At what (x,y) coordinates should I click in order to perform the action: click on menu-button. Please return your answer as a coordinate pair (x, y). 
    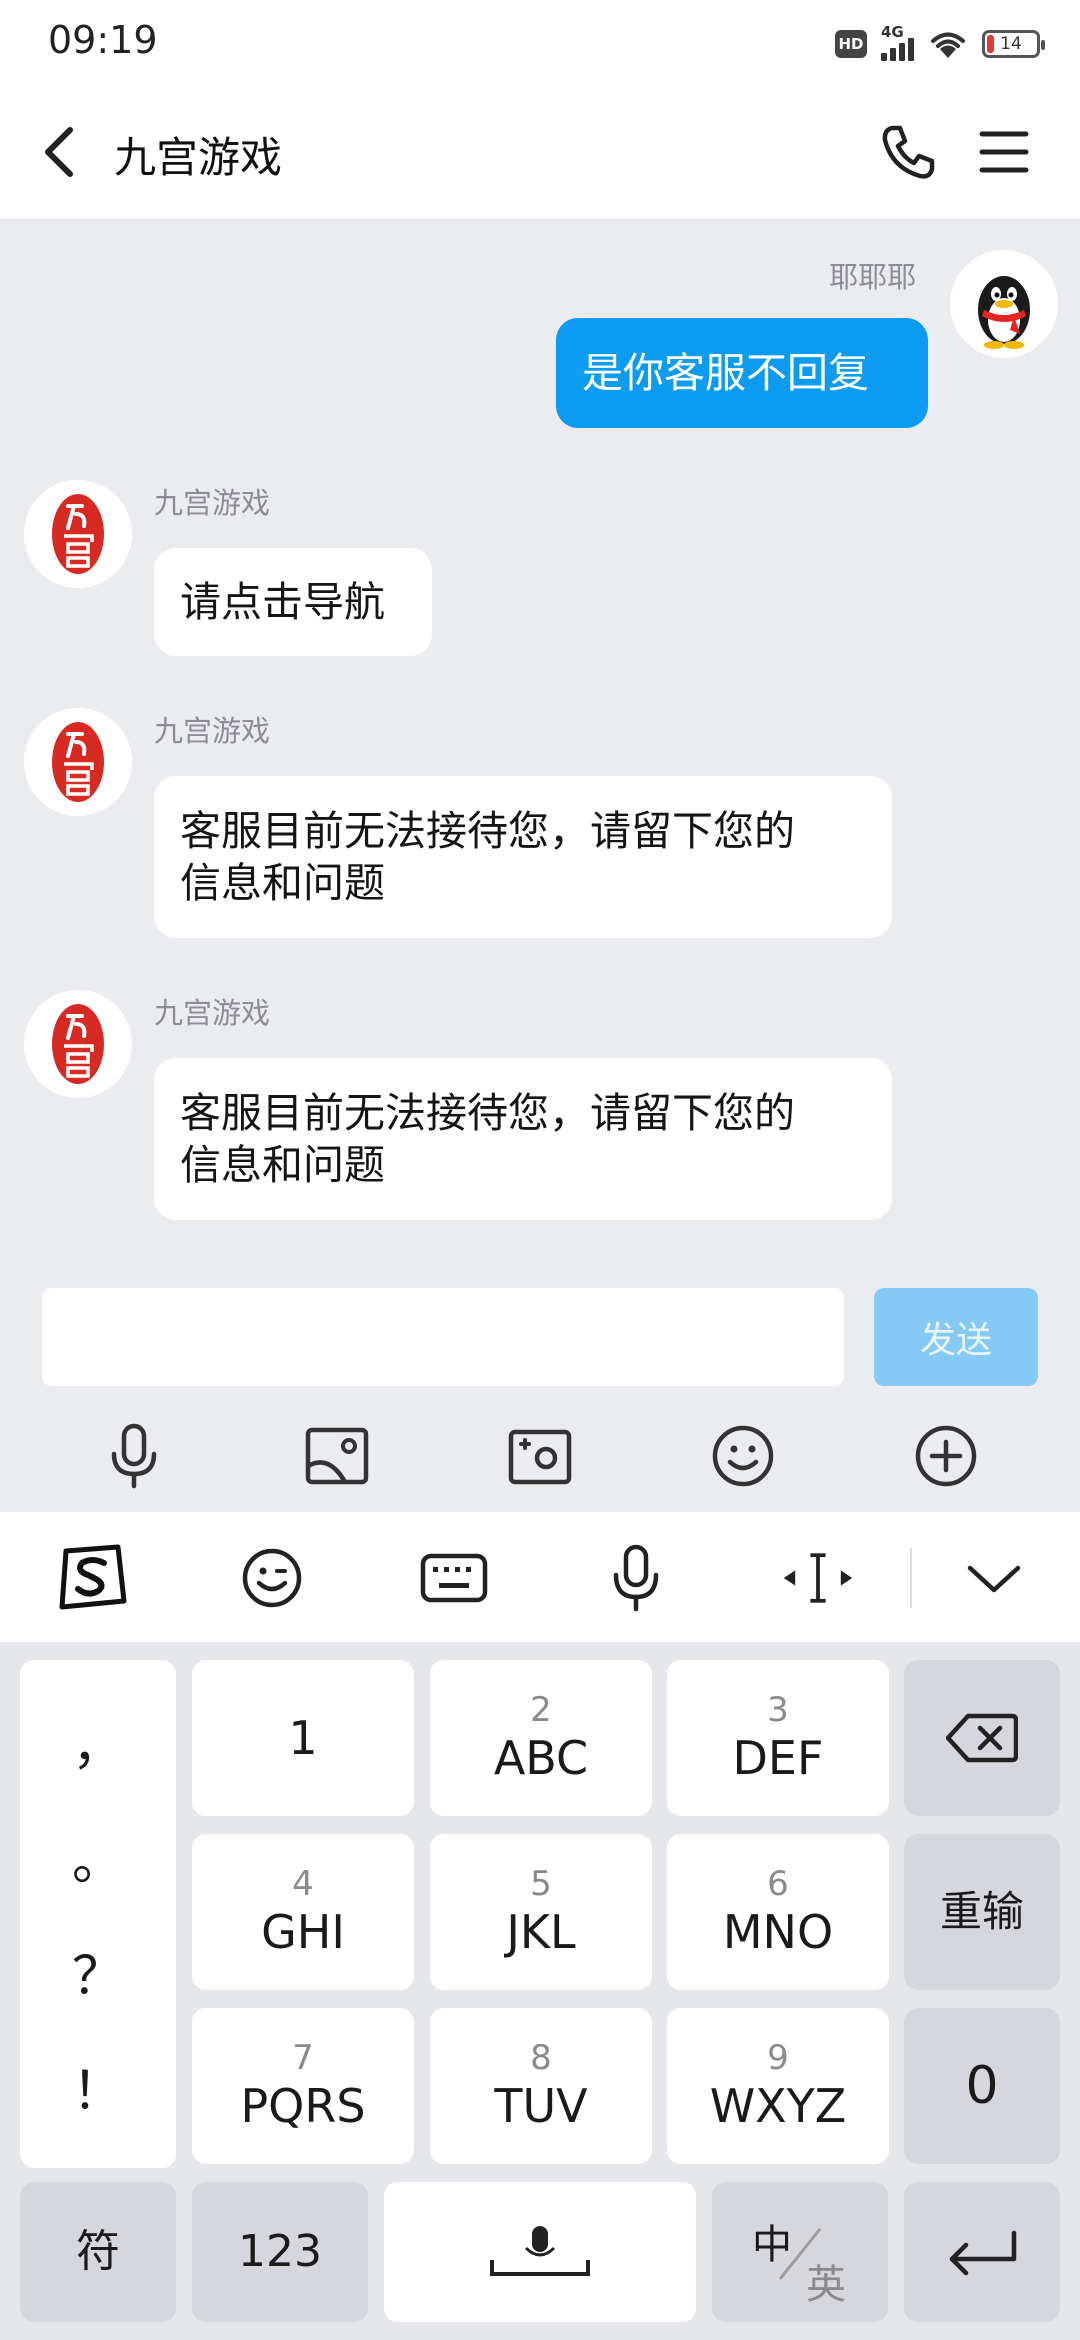
    Looking at the image, I should click on (1004, 152).